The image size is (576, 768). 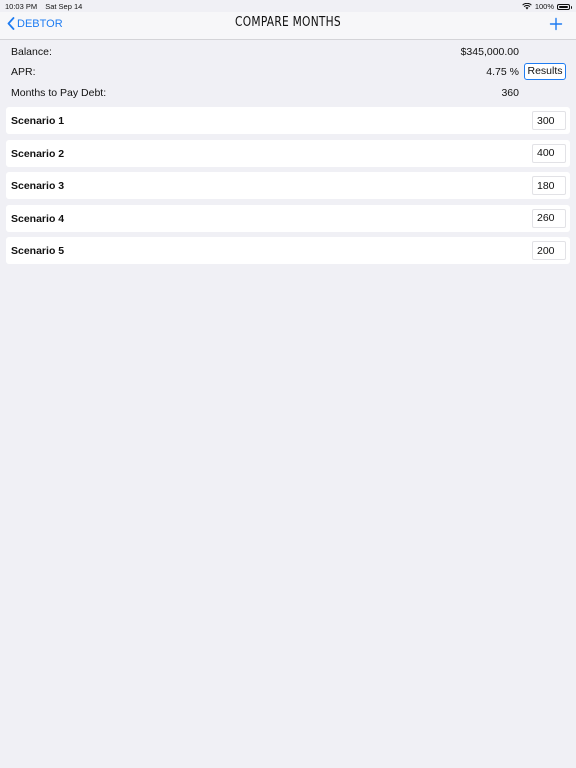 What do you see at coordinates (564, 6) in the screenshot?
I see `battery-icon` at bounding box center [564, 6].